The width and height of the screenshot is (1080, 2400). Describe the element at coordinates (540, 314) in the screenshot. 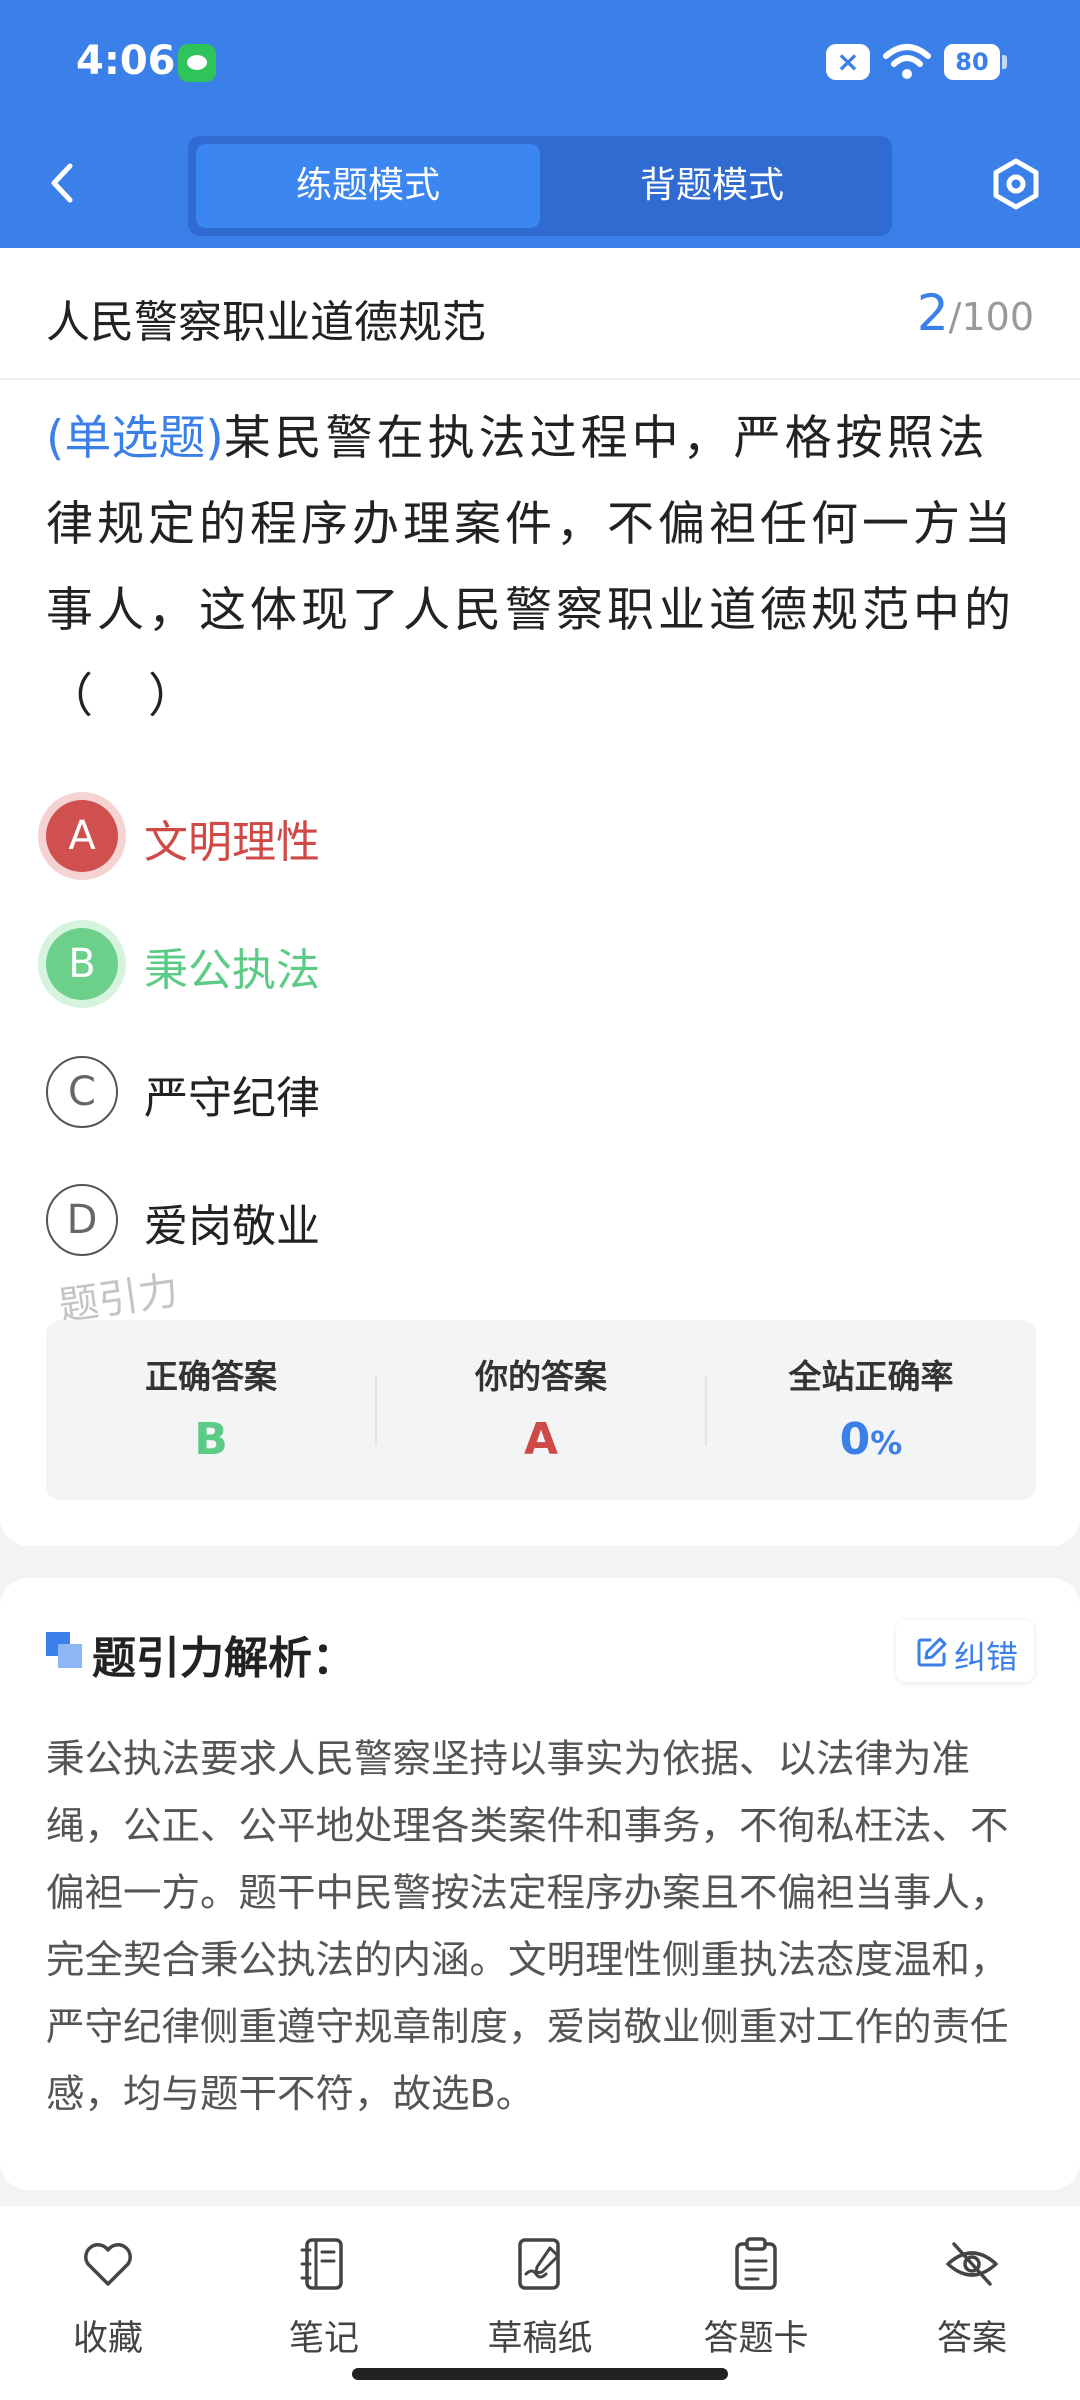

I see `quiz-title-row: 人民警察职业道德规范 2/100` at that location.